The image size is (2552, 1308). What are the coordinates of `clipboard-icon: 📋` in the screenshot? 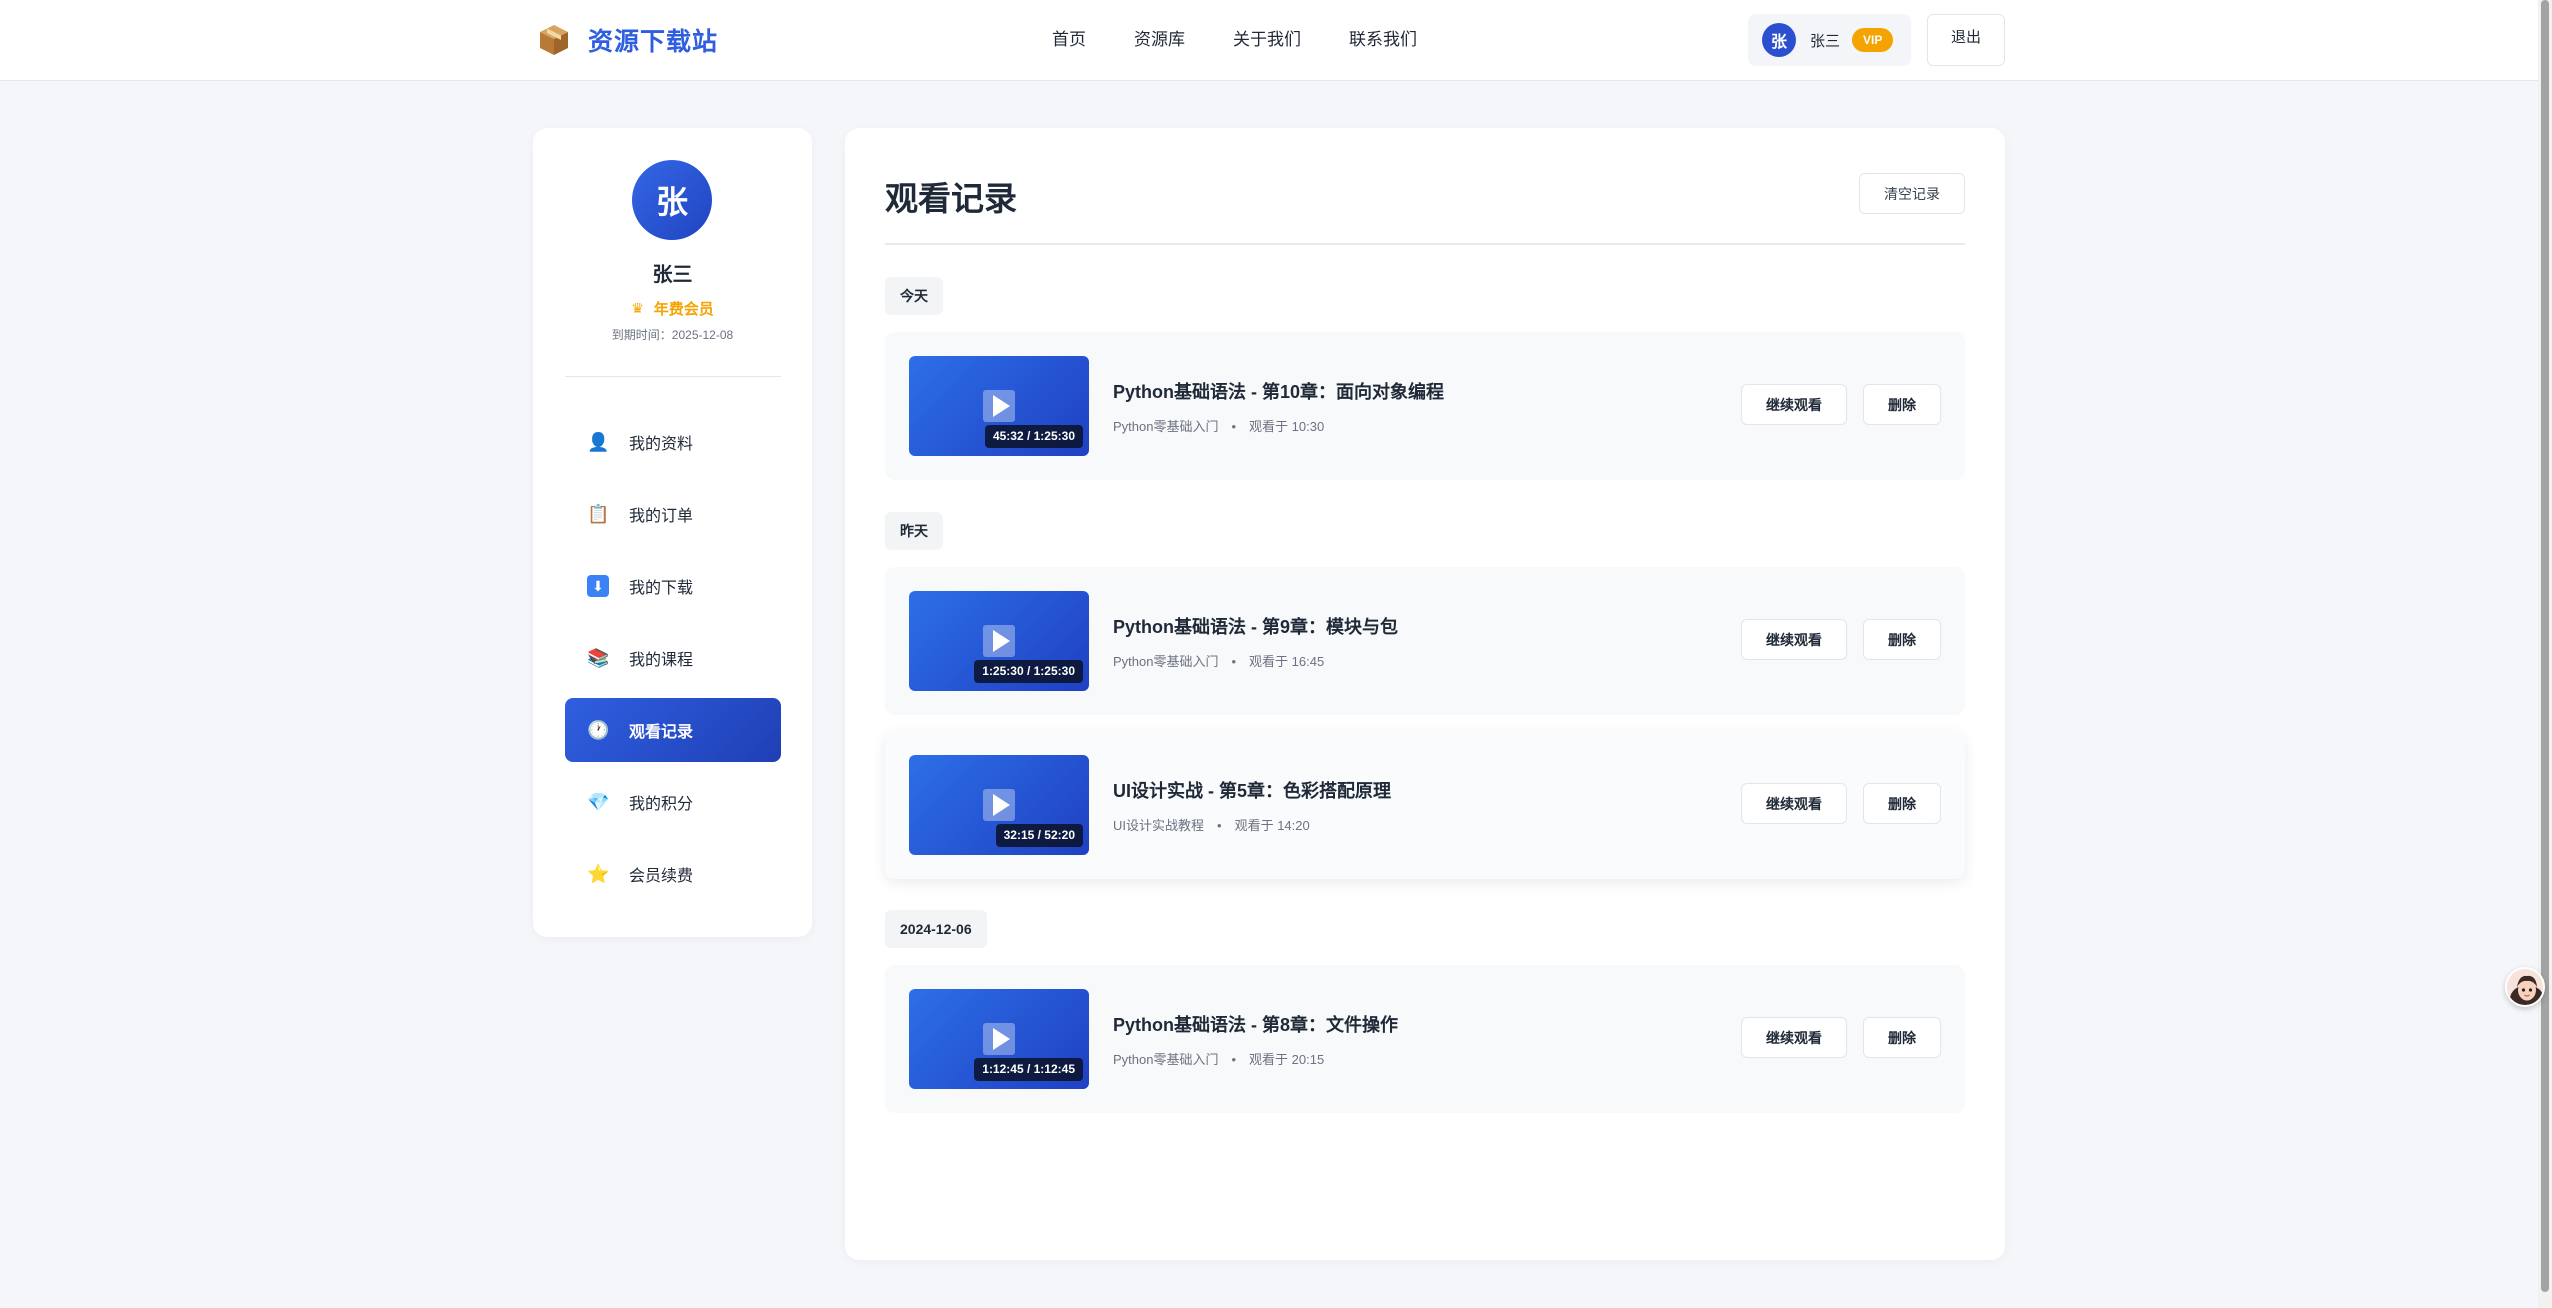 It's located at (598, 513).